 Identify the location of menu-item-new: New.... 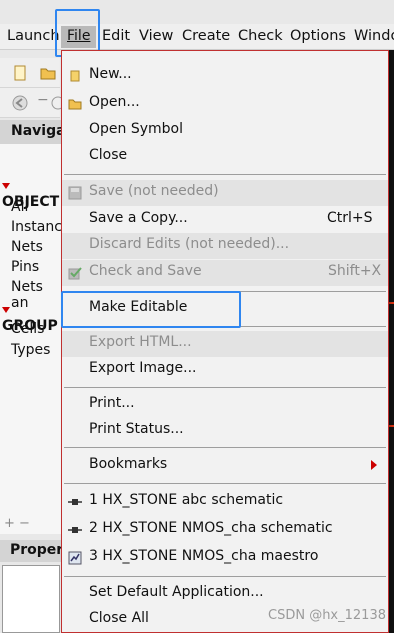
(225, 76).